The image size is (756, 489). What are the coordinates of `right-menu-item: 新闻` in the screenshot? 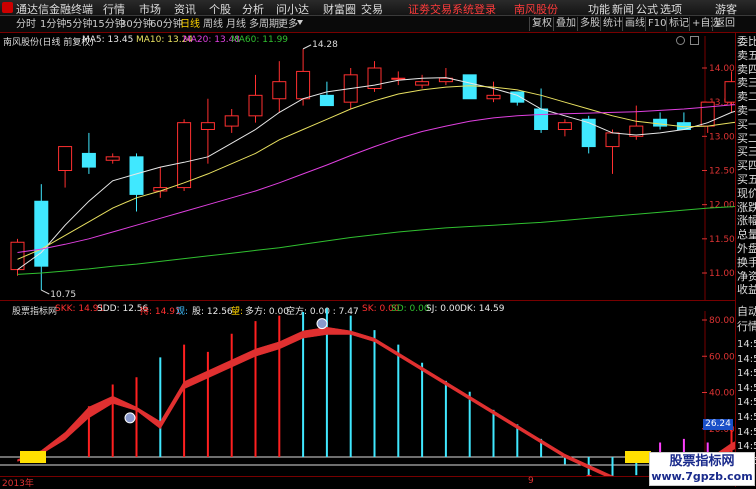 It's located at (623, 9).